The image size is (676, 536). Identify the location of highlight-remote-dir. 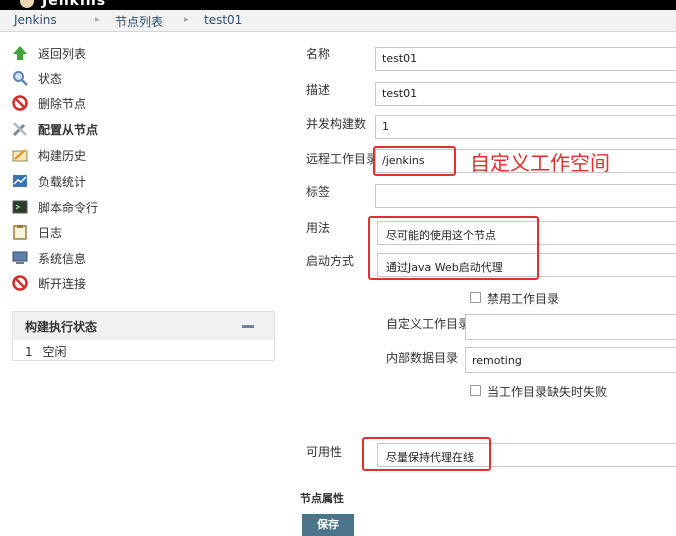
(414, 161).